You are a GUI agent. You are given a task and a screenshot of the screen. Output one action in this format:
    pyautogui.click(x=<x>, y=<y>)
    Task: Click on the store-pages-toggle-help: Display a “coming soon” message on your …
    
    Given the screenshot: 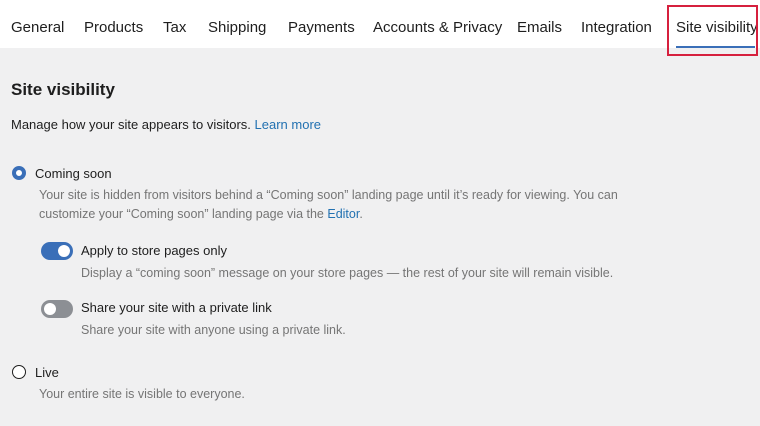 What is the action you would take?
    pyautogui.click(x=347, y=273)
    